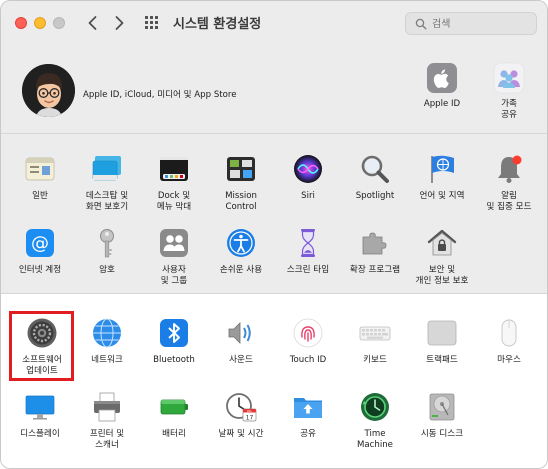  Describe the element at coordinates (509, 78) in the screenshot. I see `family-sharing-icon` at that location.